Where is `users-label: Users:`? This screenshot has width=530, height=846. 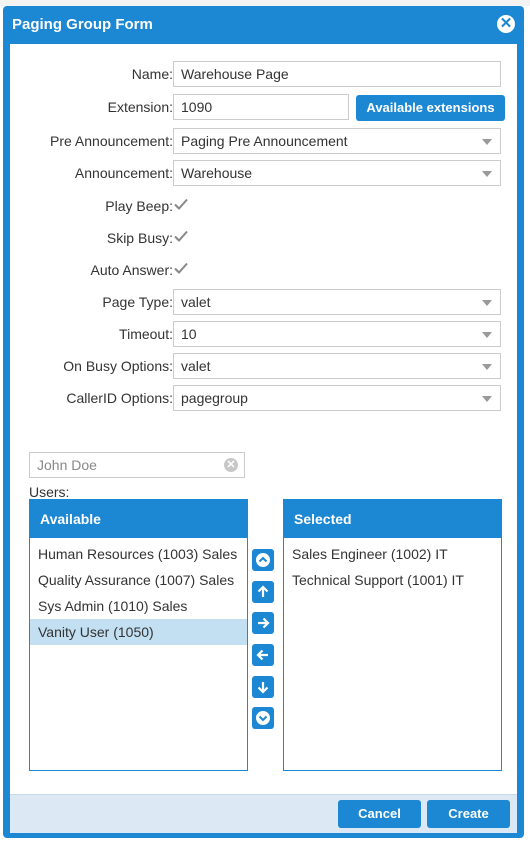 users-label: Users: is located at coordinates (49, 492).